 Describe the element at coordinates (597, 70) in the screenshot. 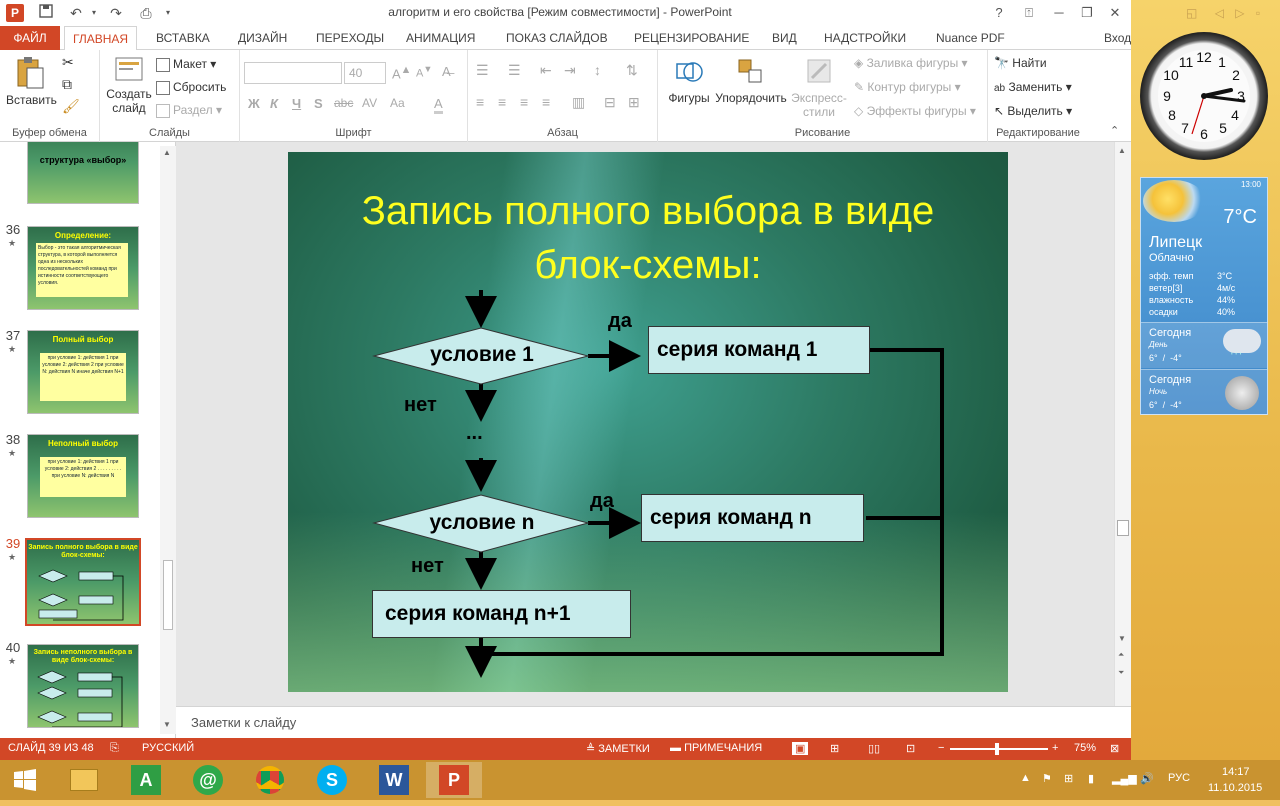

I see `line-spacing-icon: ↕` at that location.